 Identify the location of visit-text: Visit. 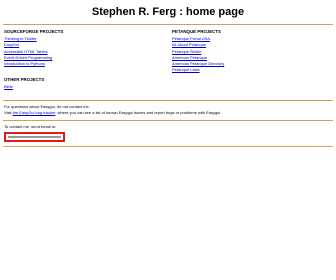
(8, 112).